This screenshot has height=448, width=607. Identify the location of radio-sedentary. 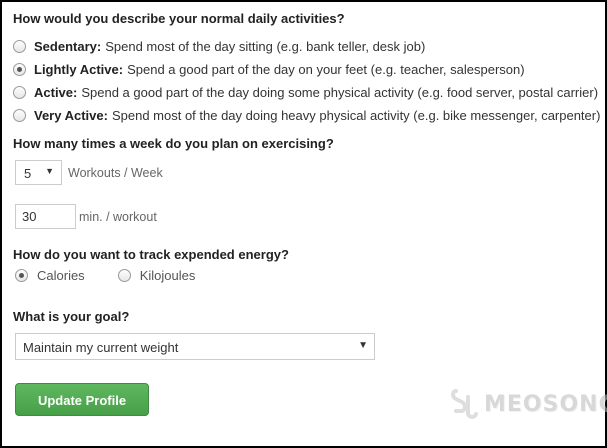
(19, 46).